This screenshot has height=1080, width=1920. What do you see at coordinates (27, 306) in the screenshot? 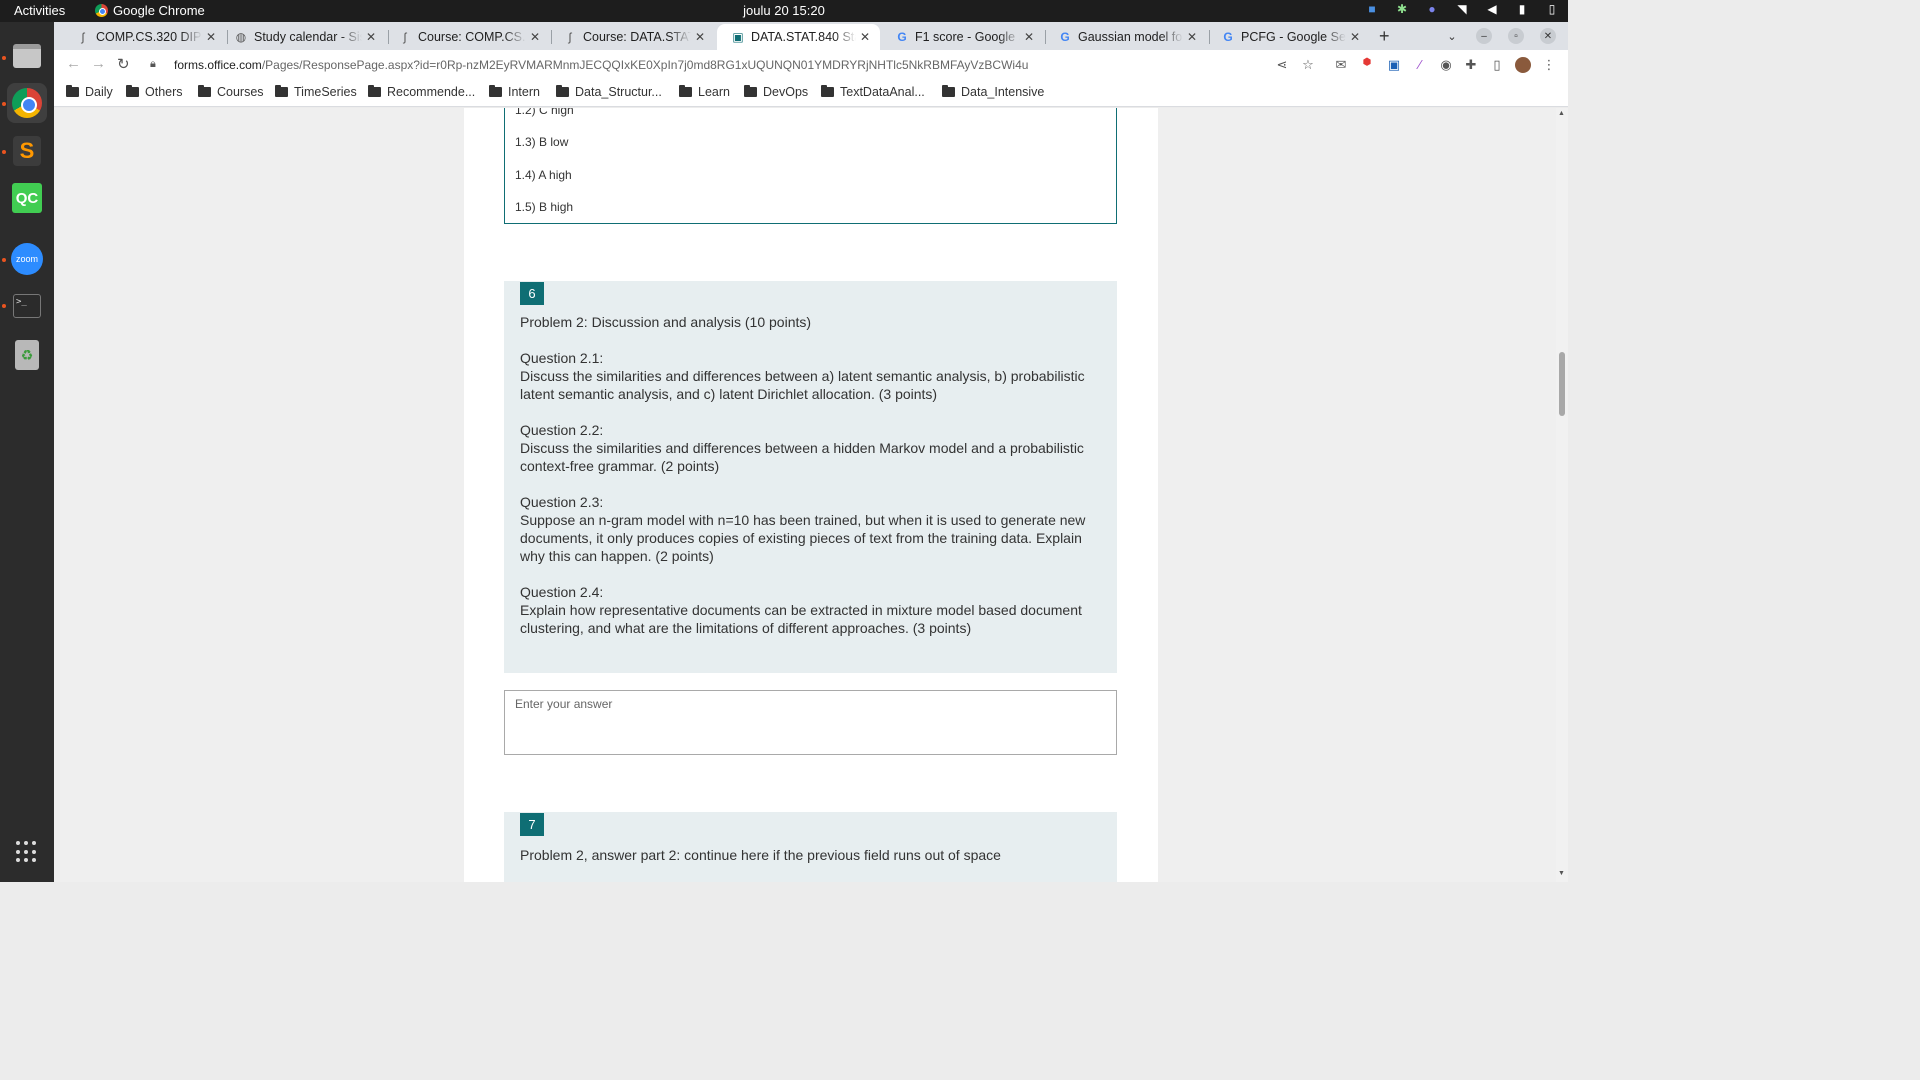
I see `terminal-app-icon: >_` at bounding box center [27, 306].